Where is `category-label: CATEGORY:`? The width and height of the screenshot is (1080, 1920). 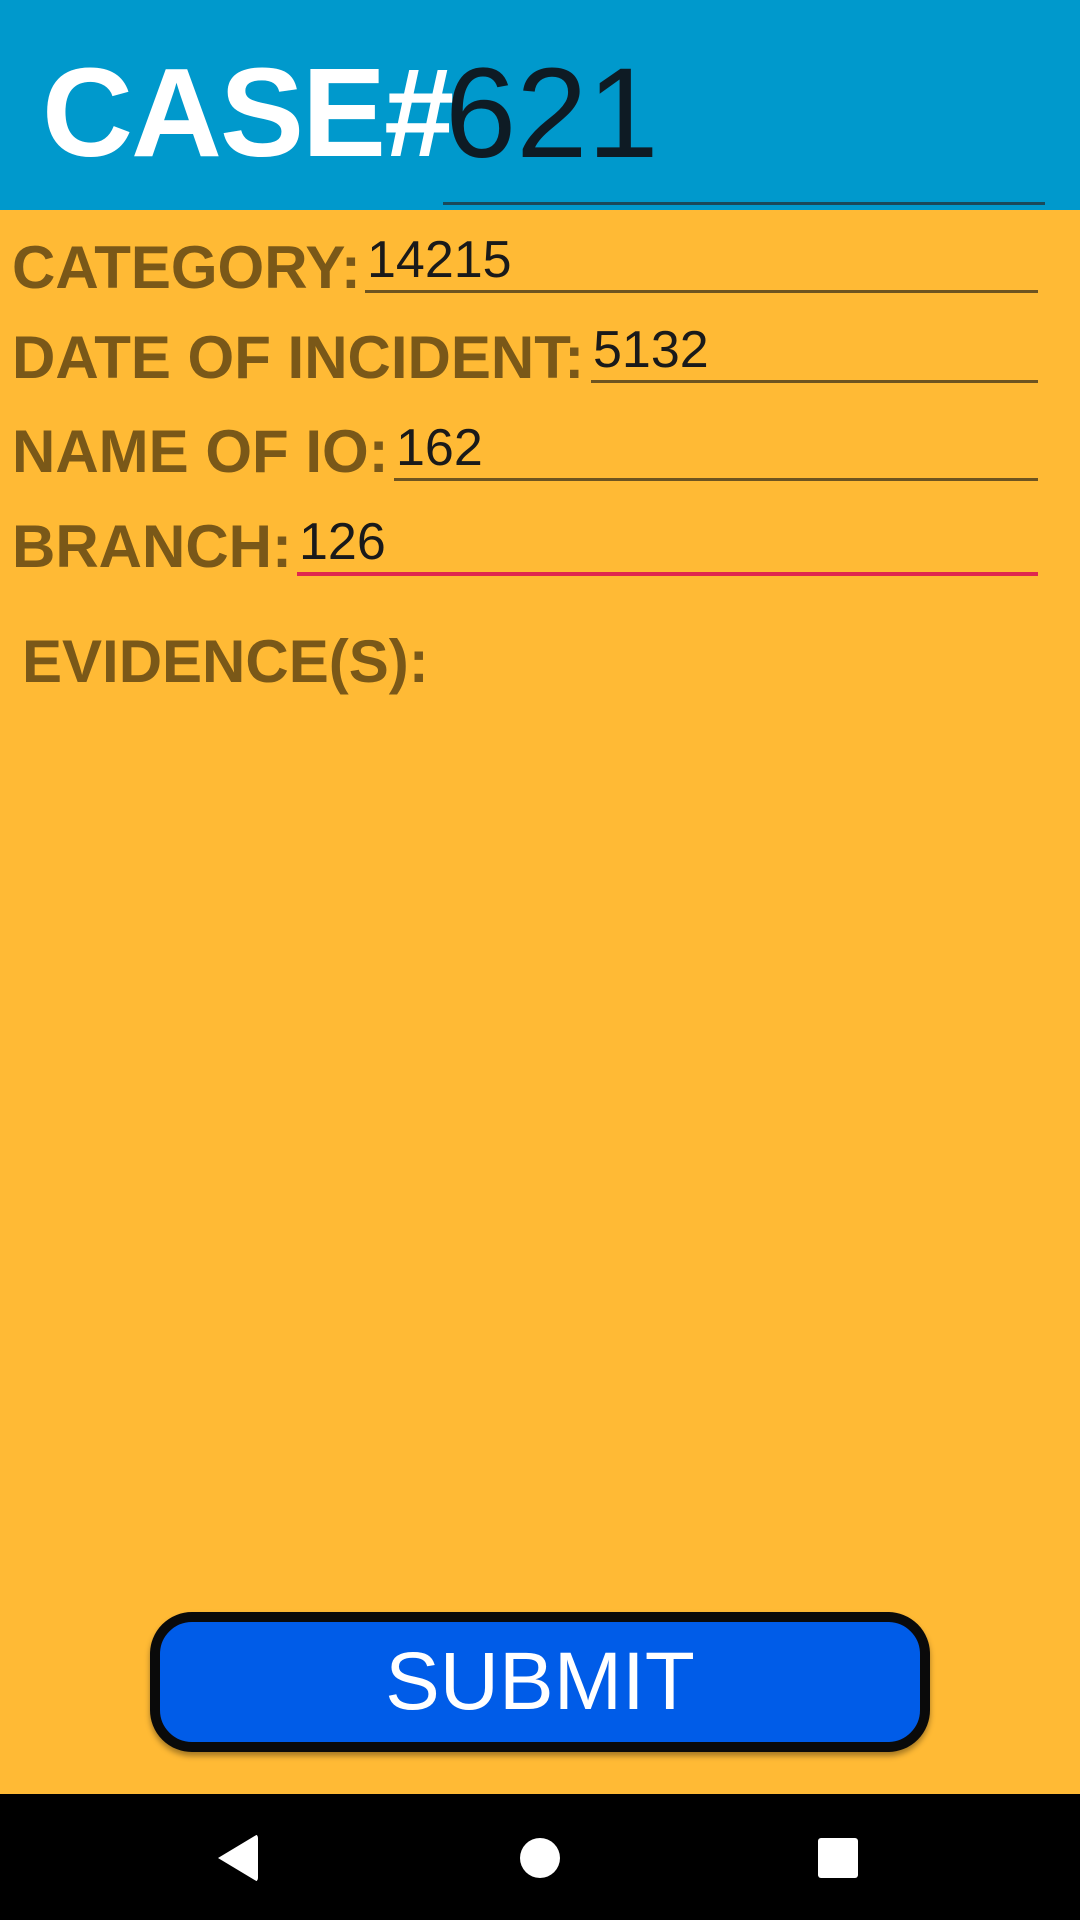
category-label: CATEGORY: is located at coordinates (186, 267).